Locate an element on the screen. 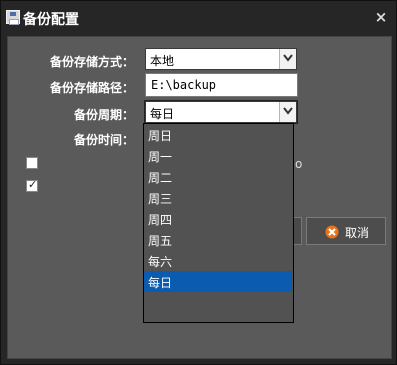  cancel-icon is located at coordinates (332, 232).